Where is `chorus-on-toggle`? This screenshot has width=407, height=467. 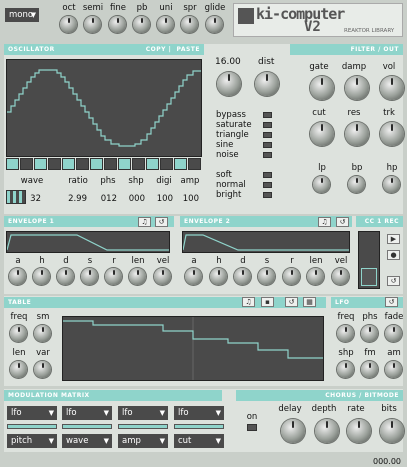
chorus-on-toggle is located at coordinates (252, 427).